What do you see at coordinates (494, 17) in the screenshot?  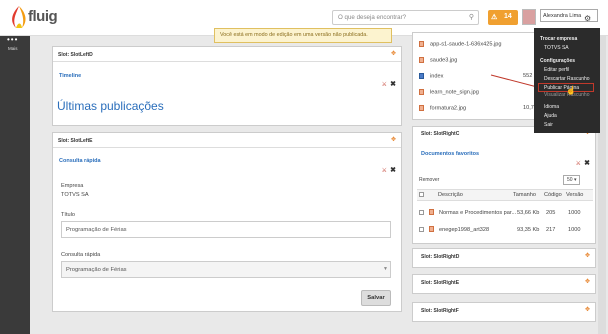 I see `warning-icon: ⚠` at bounding box center [494, 17].